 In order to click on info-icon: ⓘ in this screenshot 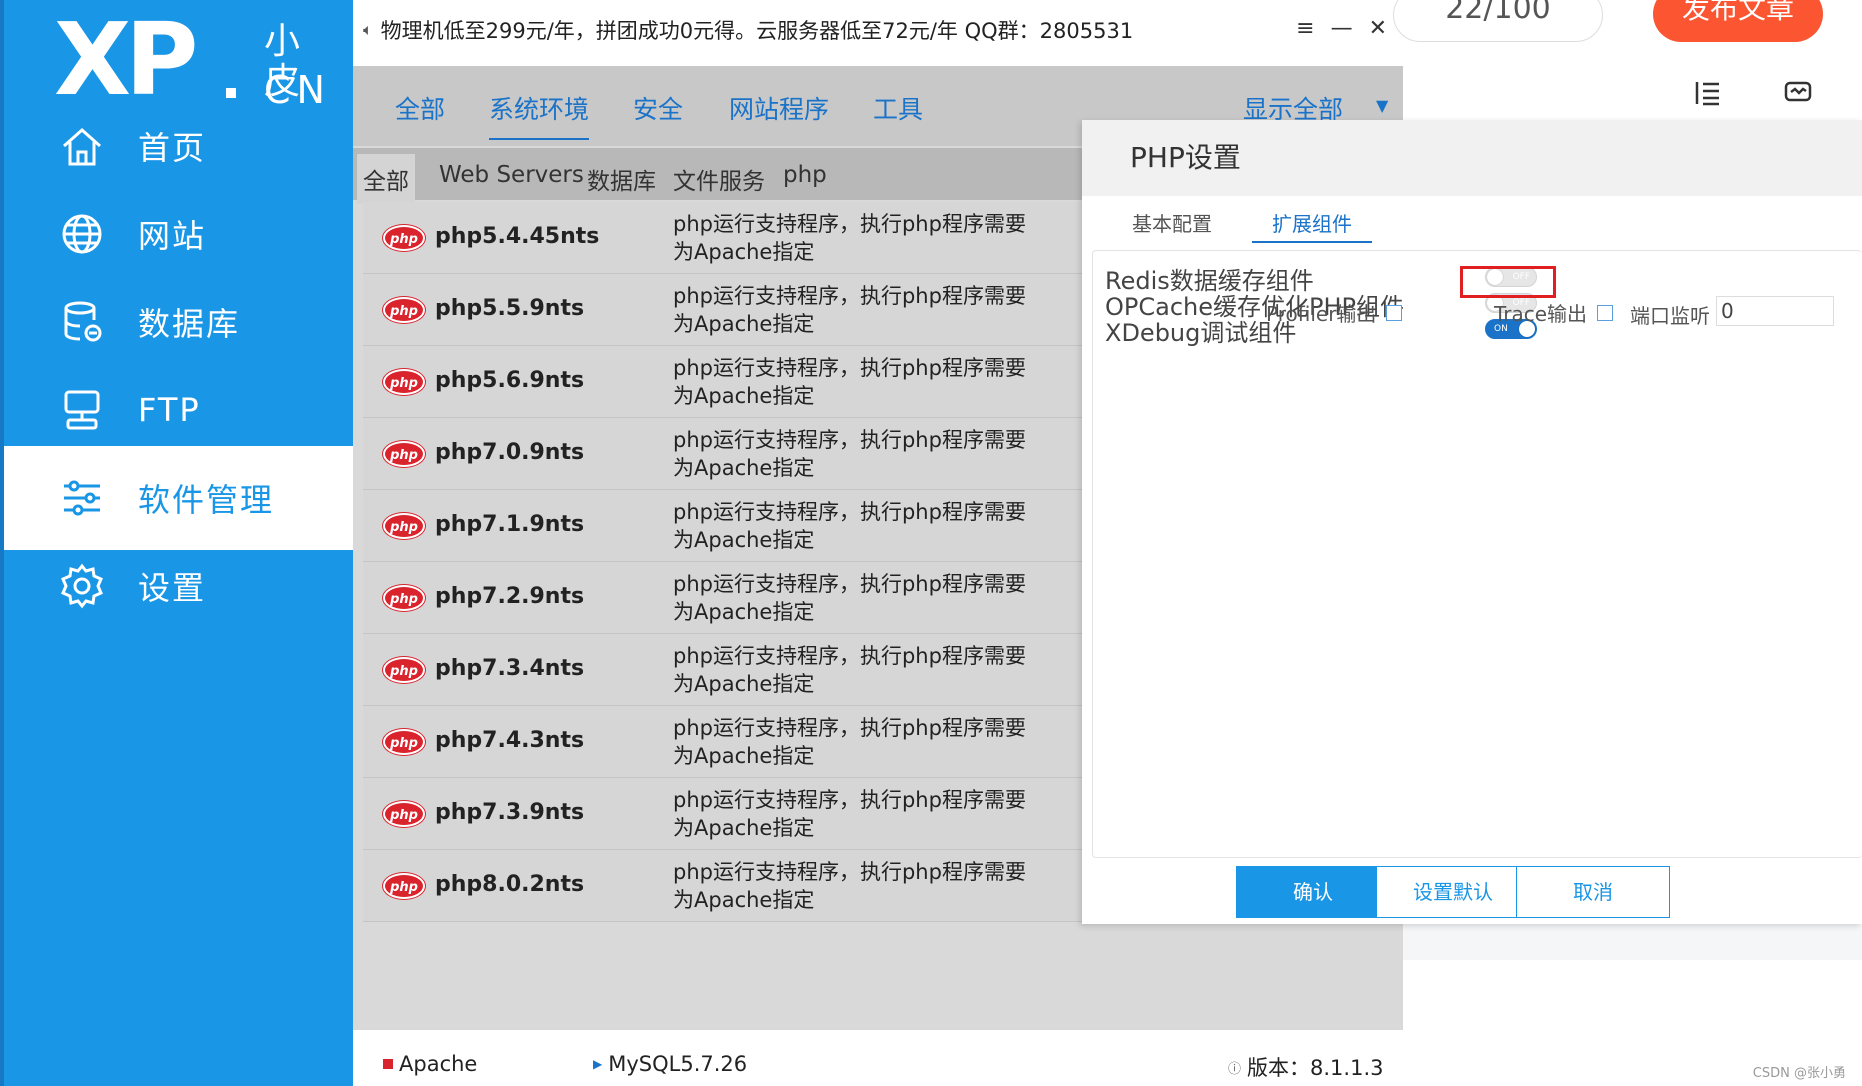, I will do `click(1235, 1069)`.